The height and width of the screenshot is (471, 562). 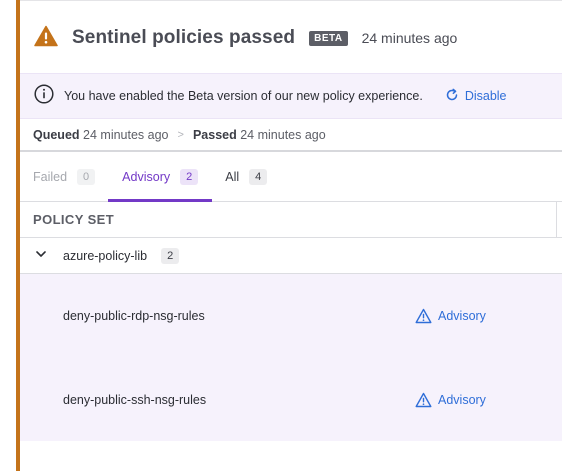 What do you see at coordinates (44, 96) in the screenshot?
I see `info-icon` at bounding box center [44, 96].